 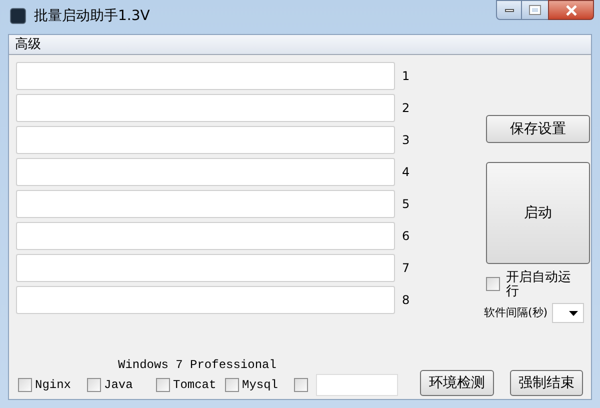 I want to click on slot-number: 3, so click(x=406, y=140).